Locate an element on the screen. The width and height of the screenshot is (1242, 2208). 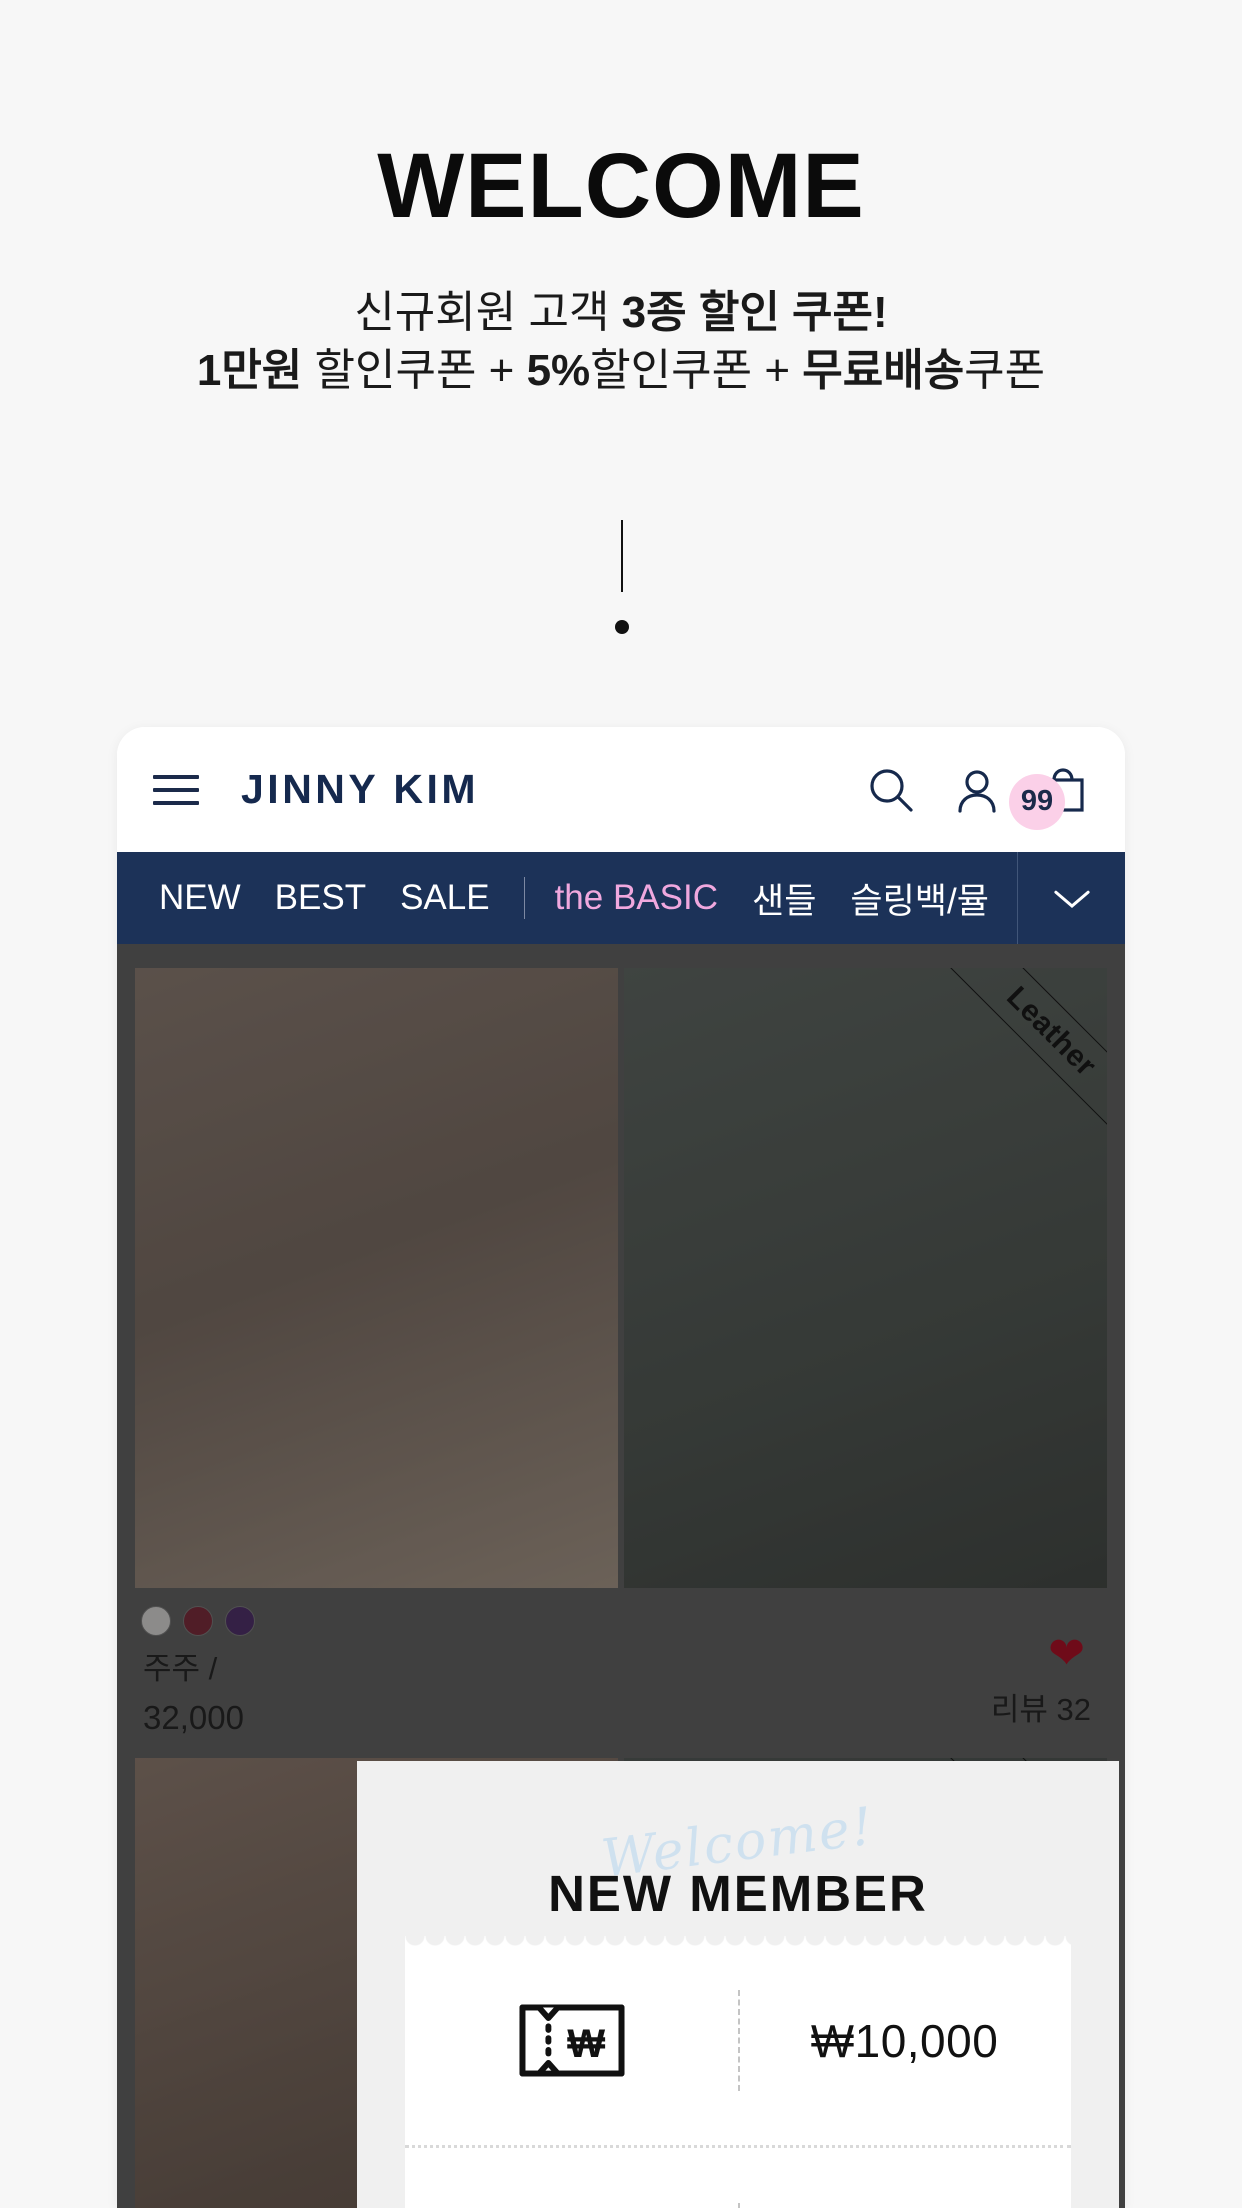
coupon-ticket: ₩ ₩10,000 is located at coordinates (738, 2072).